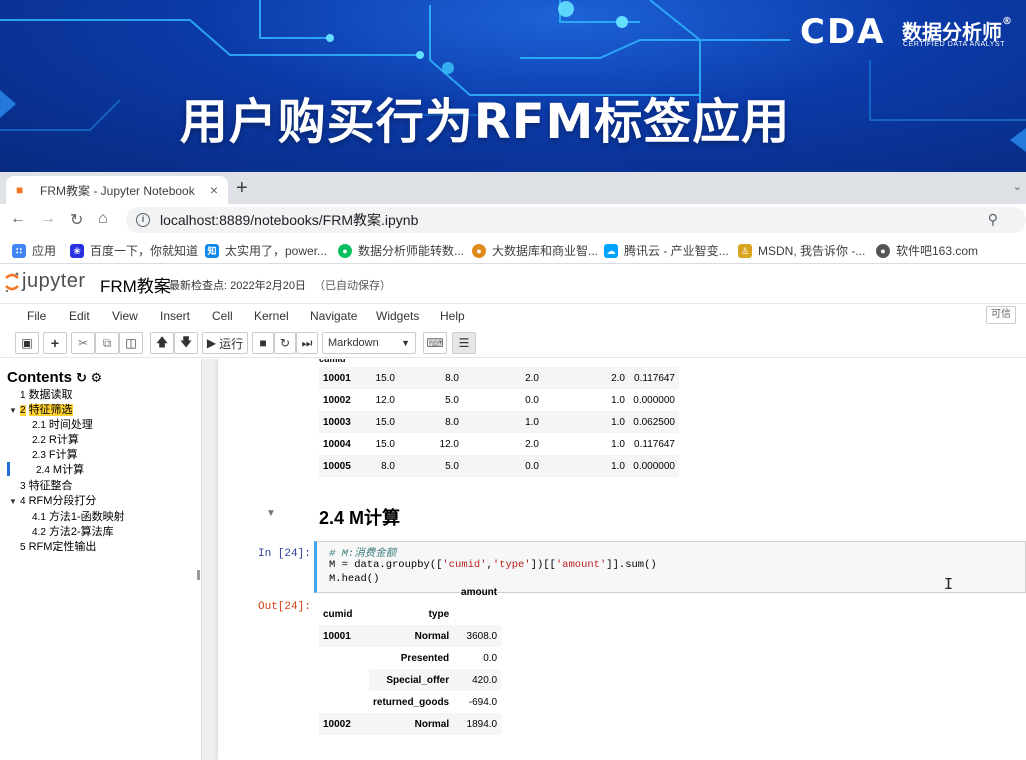  What do you see at coordinates (27, 343) in the screenshot?
I see `save-button: ▣` at bounding box center [27, 343].